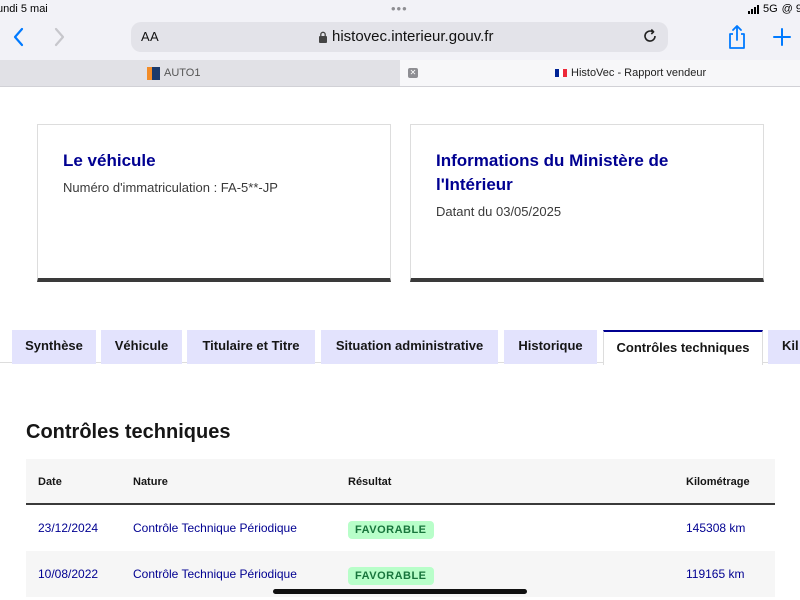  I want to click on url-text: histovec.interieur.gouv.fr, so click(412, 36).